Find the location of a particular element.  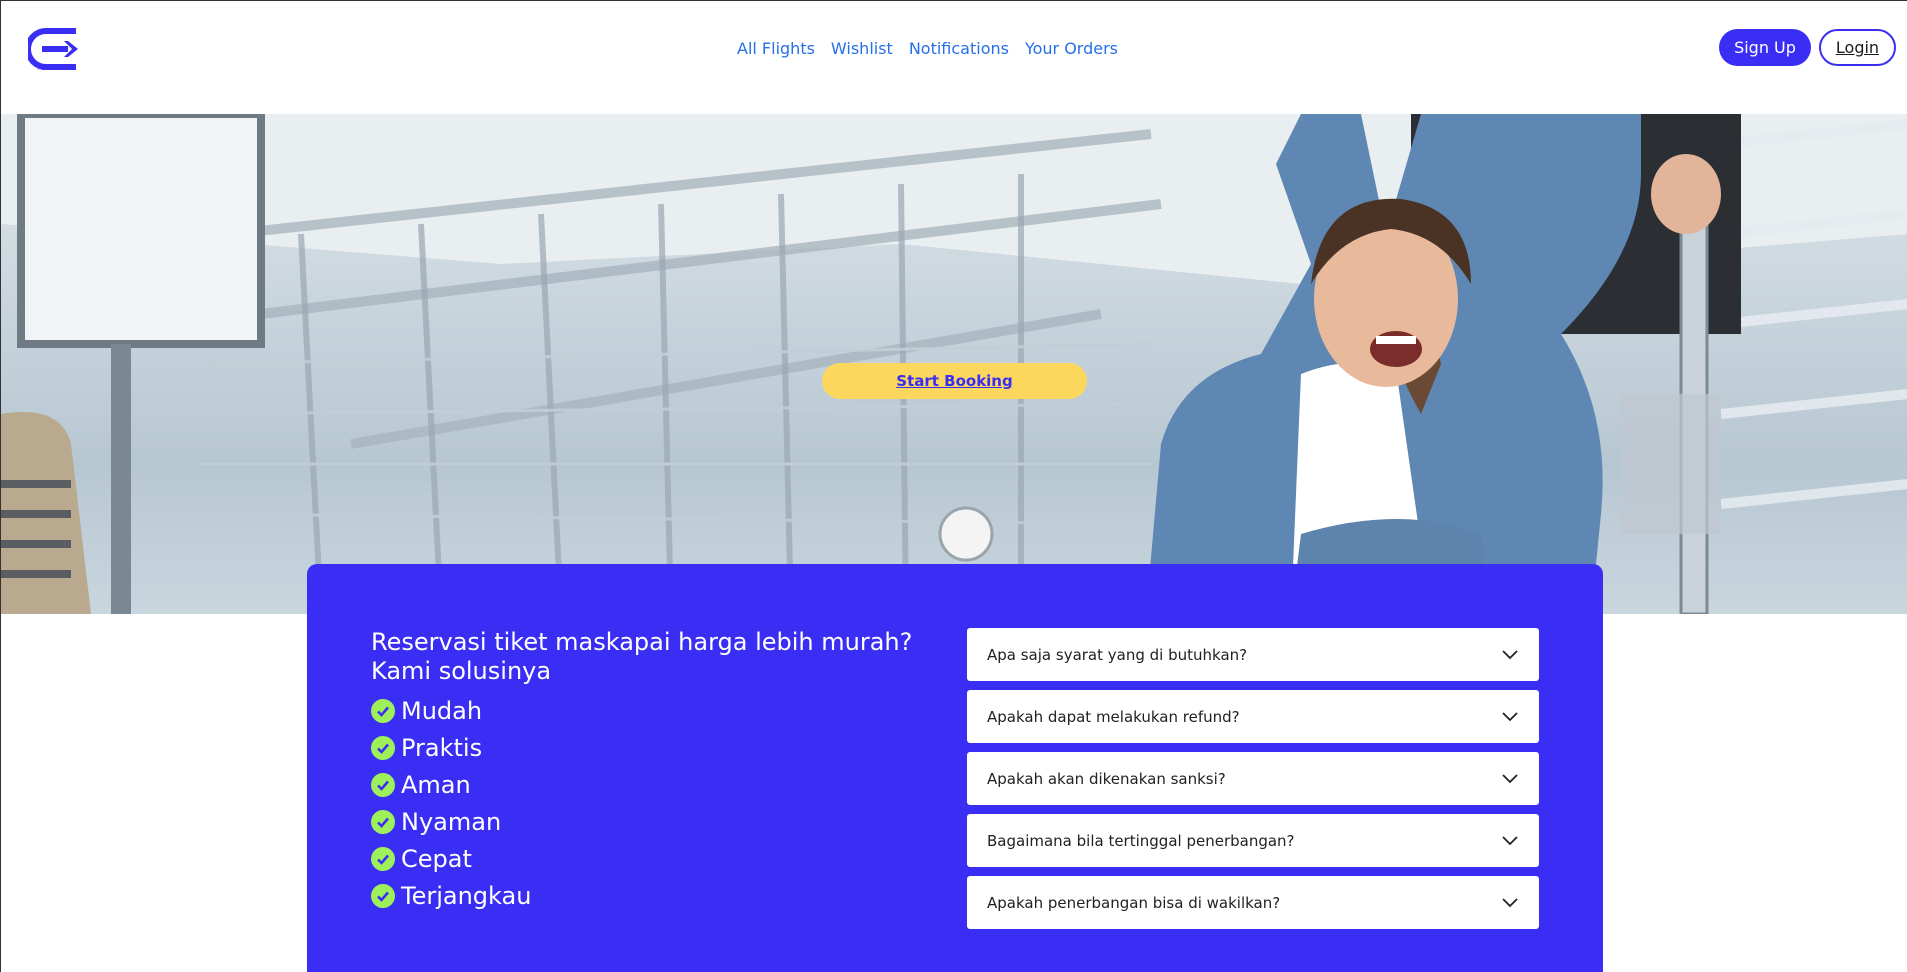

feature-item: Praktis is located at coordinates (451, 747).